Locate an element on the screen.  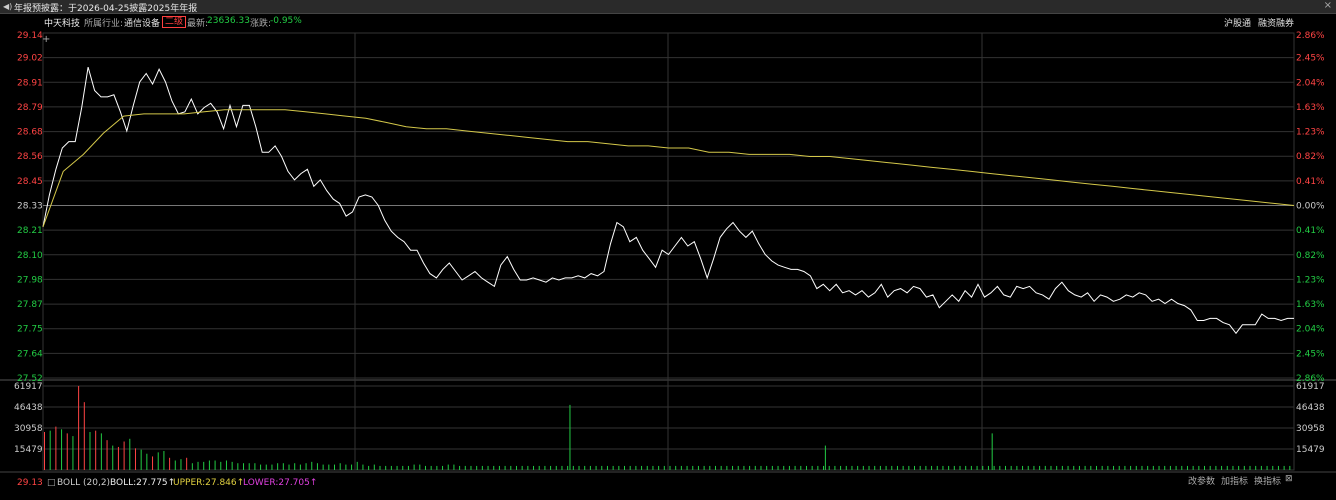
volume-tick-label-right: 15479 is located at coordinates (1310, 450).